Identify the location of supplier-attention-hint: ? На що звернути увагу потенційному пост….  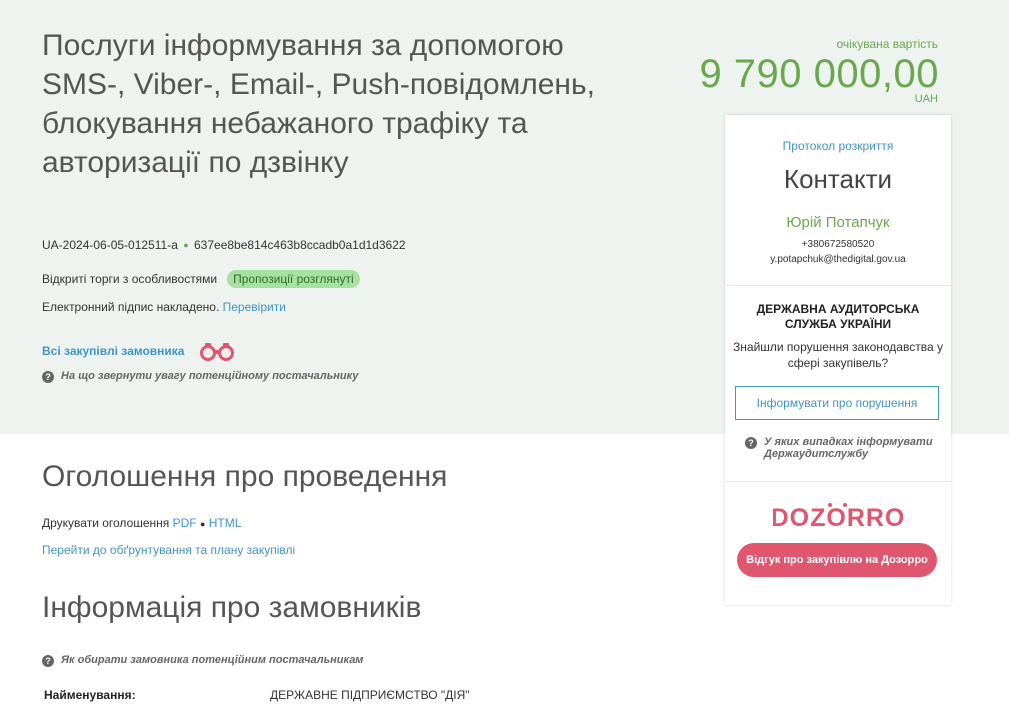
(200, 376).